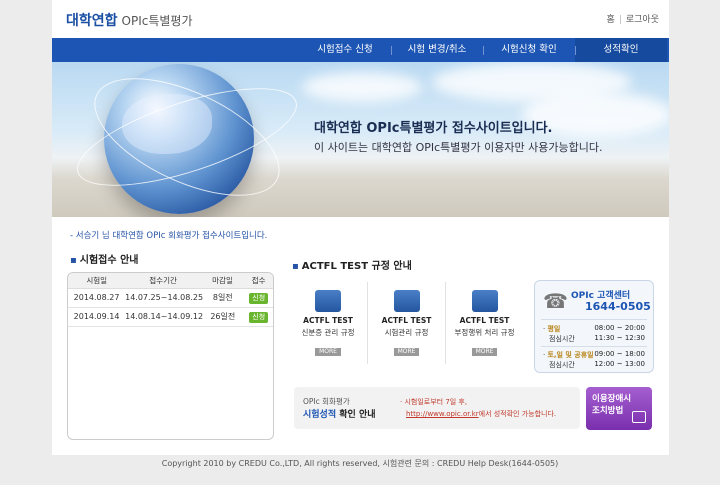 The width and height of the screenshot is (720, 485). Describe the element at coordinates (552, 329) in the screenshot. I see `weekday-label: · 평일` at that location.